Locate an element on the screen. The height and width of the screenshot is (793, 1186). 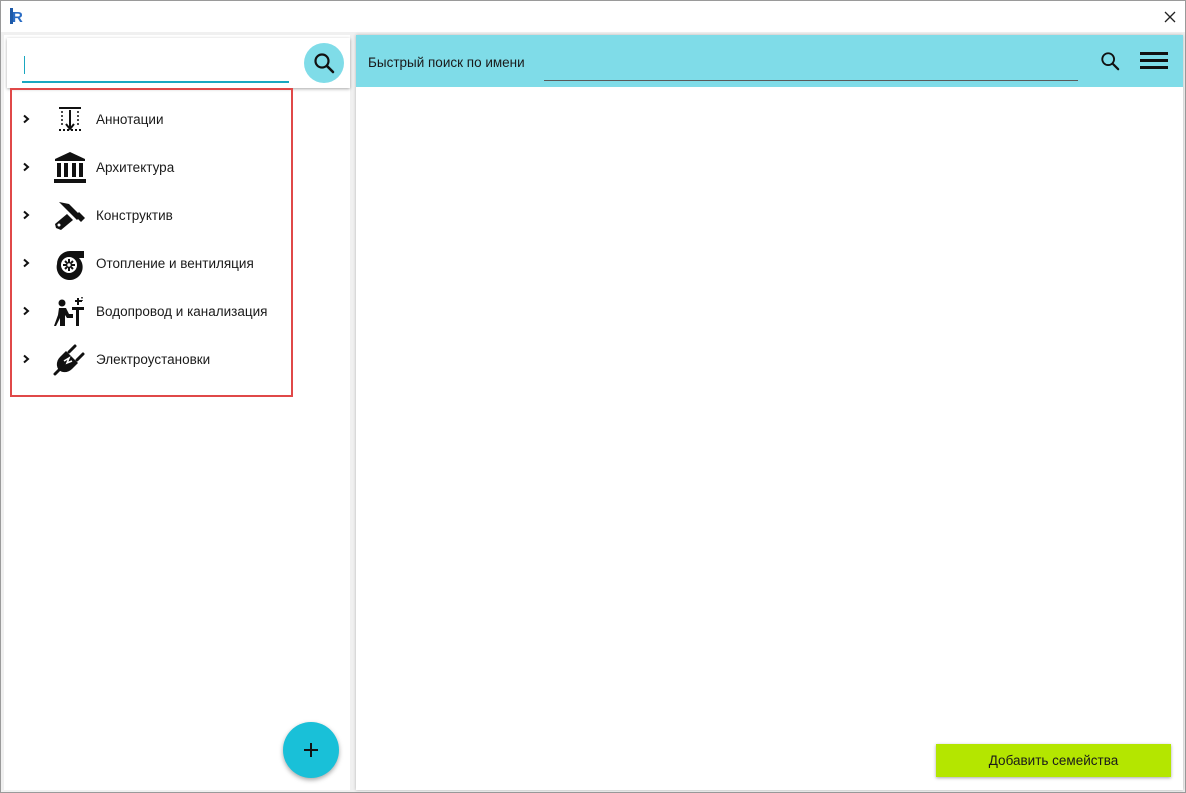
tree-item-label: Архитектура is located at coordinates (135, 167).